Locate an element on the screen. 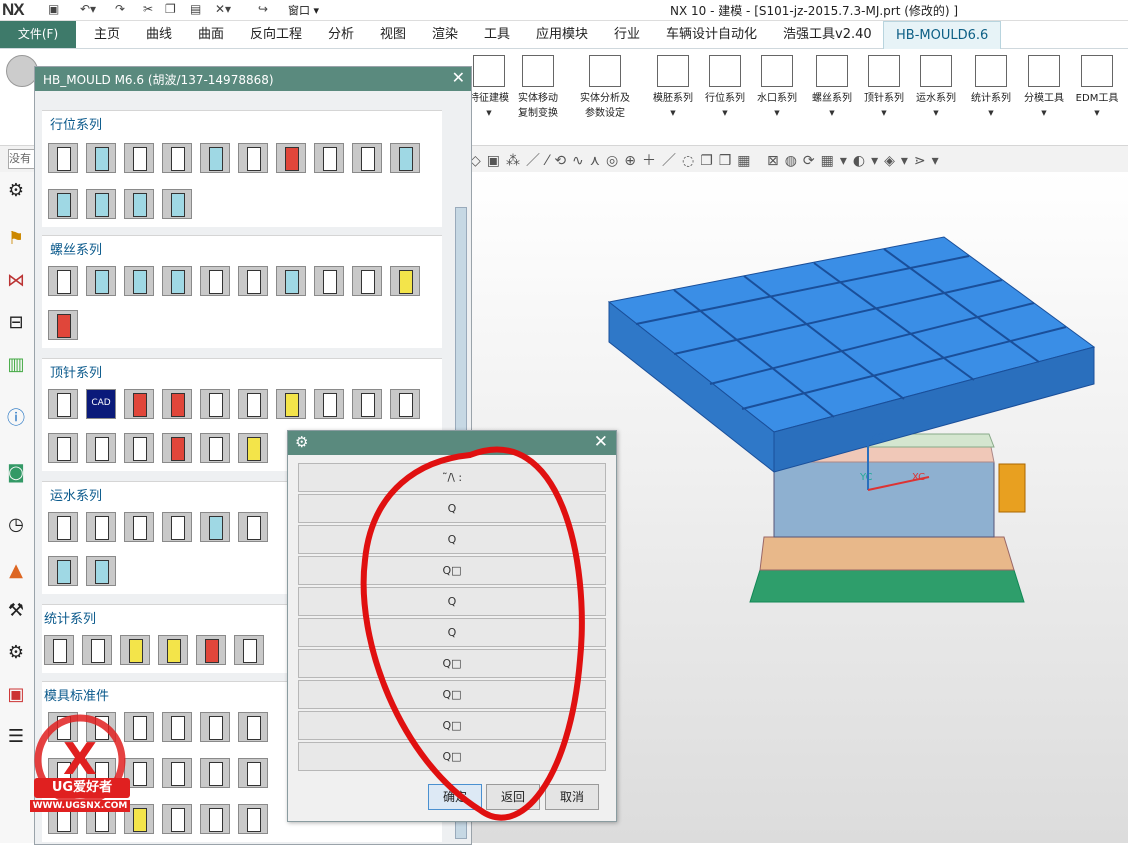 This screenshot has height=845, width=1128. dialog-option-button: ˜/\ : is located at coordinates (452, 477).